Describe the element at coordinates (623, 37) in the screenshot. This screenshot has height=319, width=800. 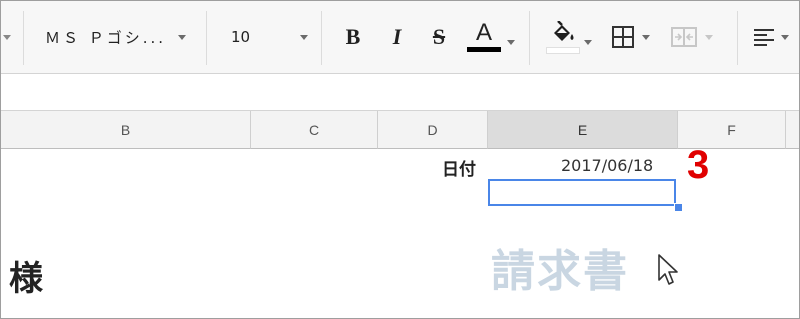
I see `borders-icon` at that location.